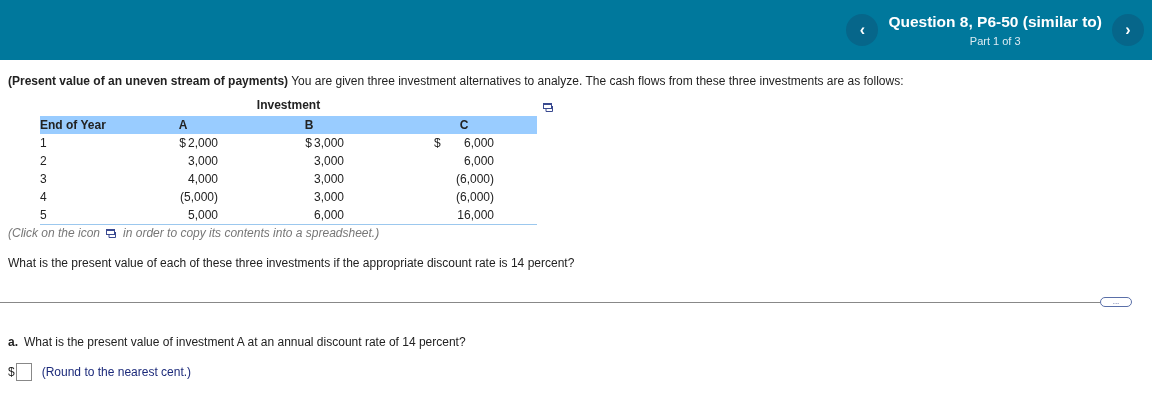 Image resolution: width=1152 pixels, height=409 pixels. Describe the element at coordinates (995, 41) in the screenshot. I see `part-indicator: Part 1 of 3` at that location.